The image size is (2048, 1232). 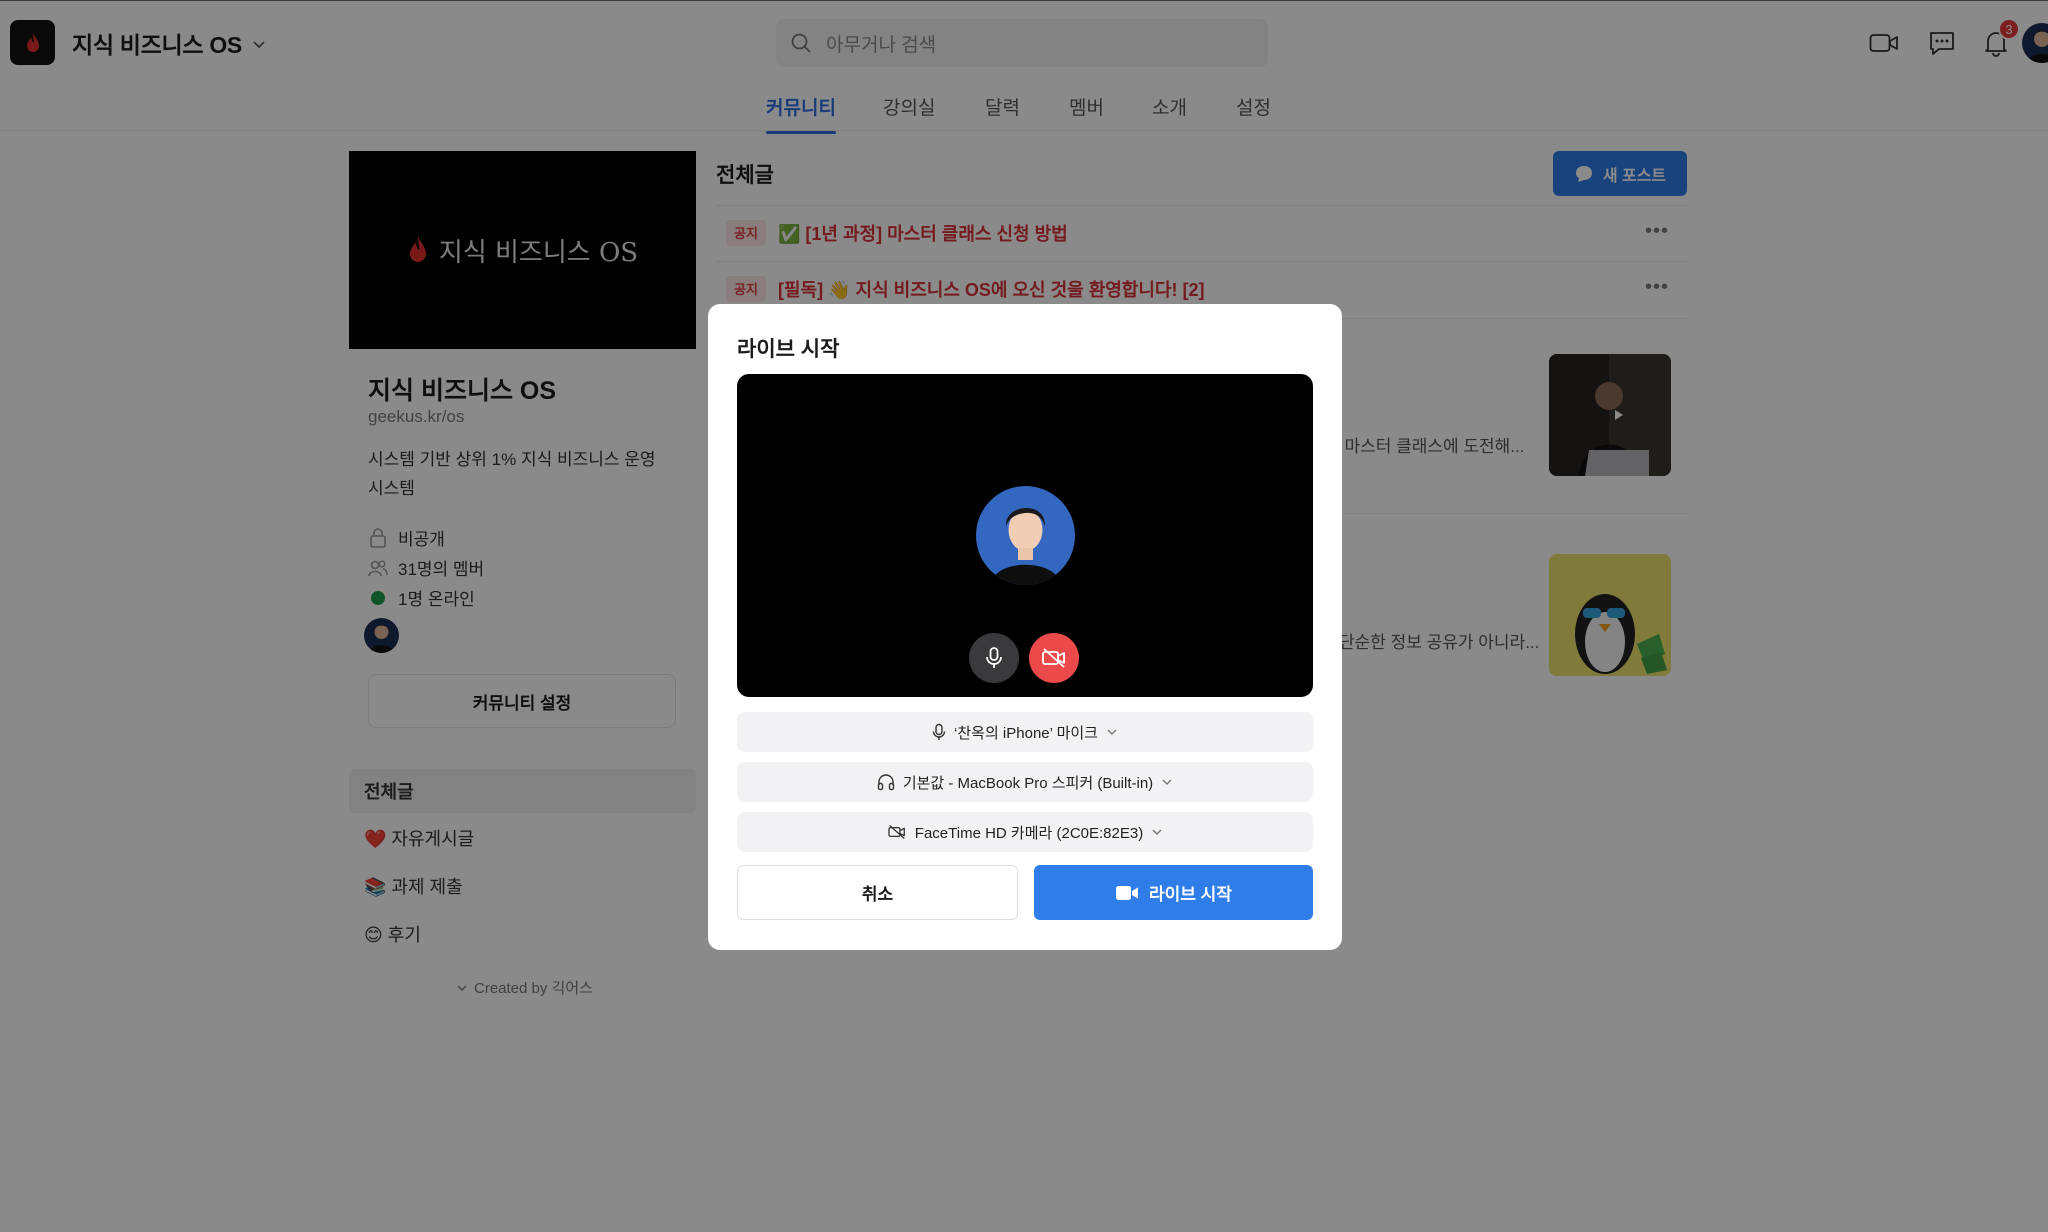 I want to click on toggle-camera-button, so click(x=1054, y=658).